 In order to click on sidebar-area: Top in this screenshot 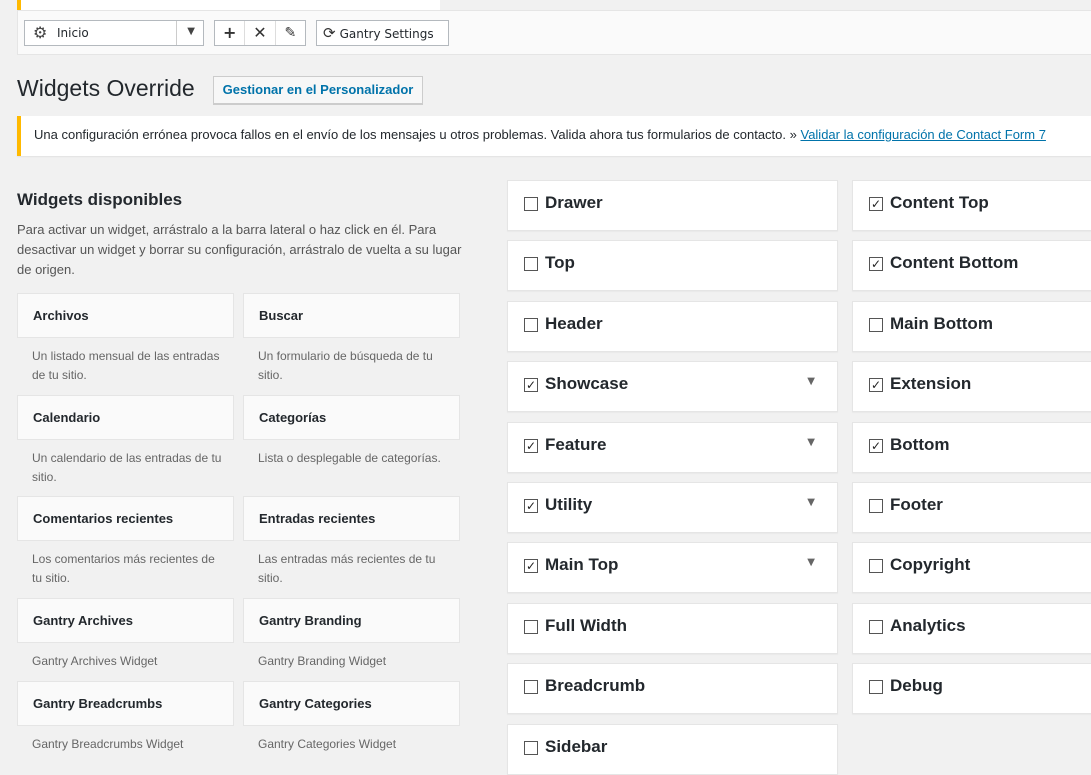, I will do `click(672, 265)`.